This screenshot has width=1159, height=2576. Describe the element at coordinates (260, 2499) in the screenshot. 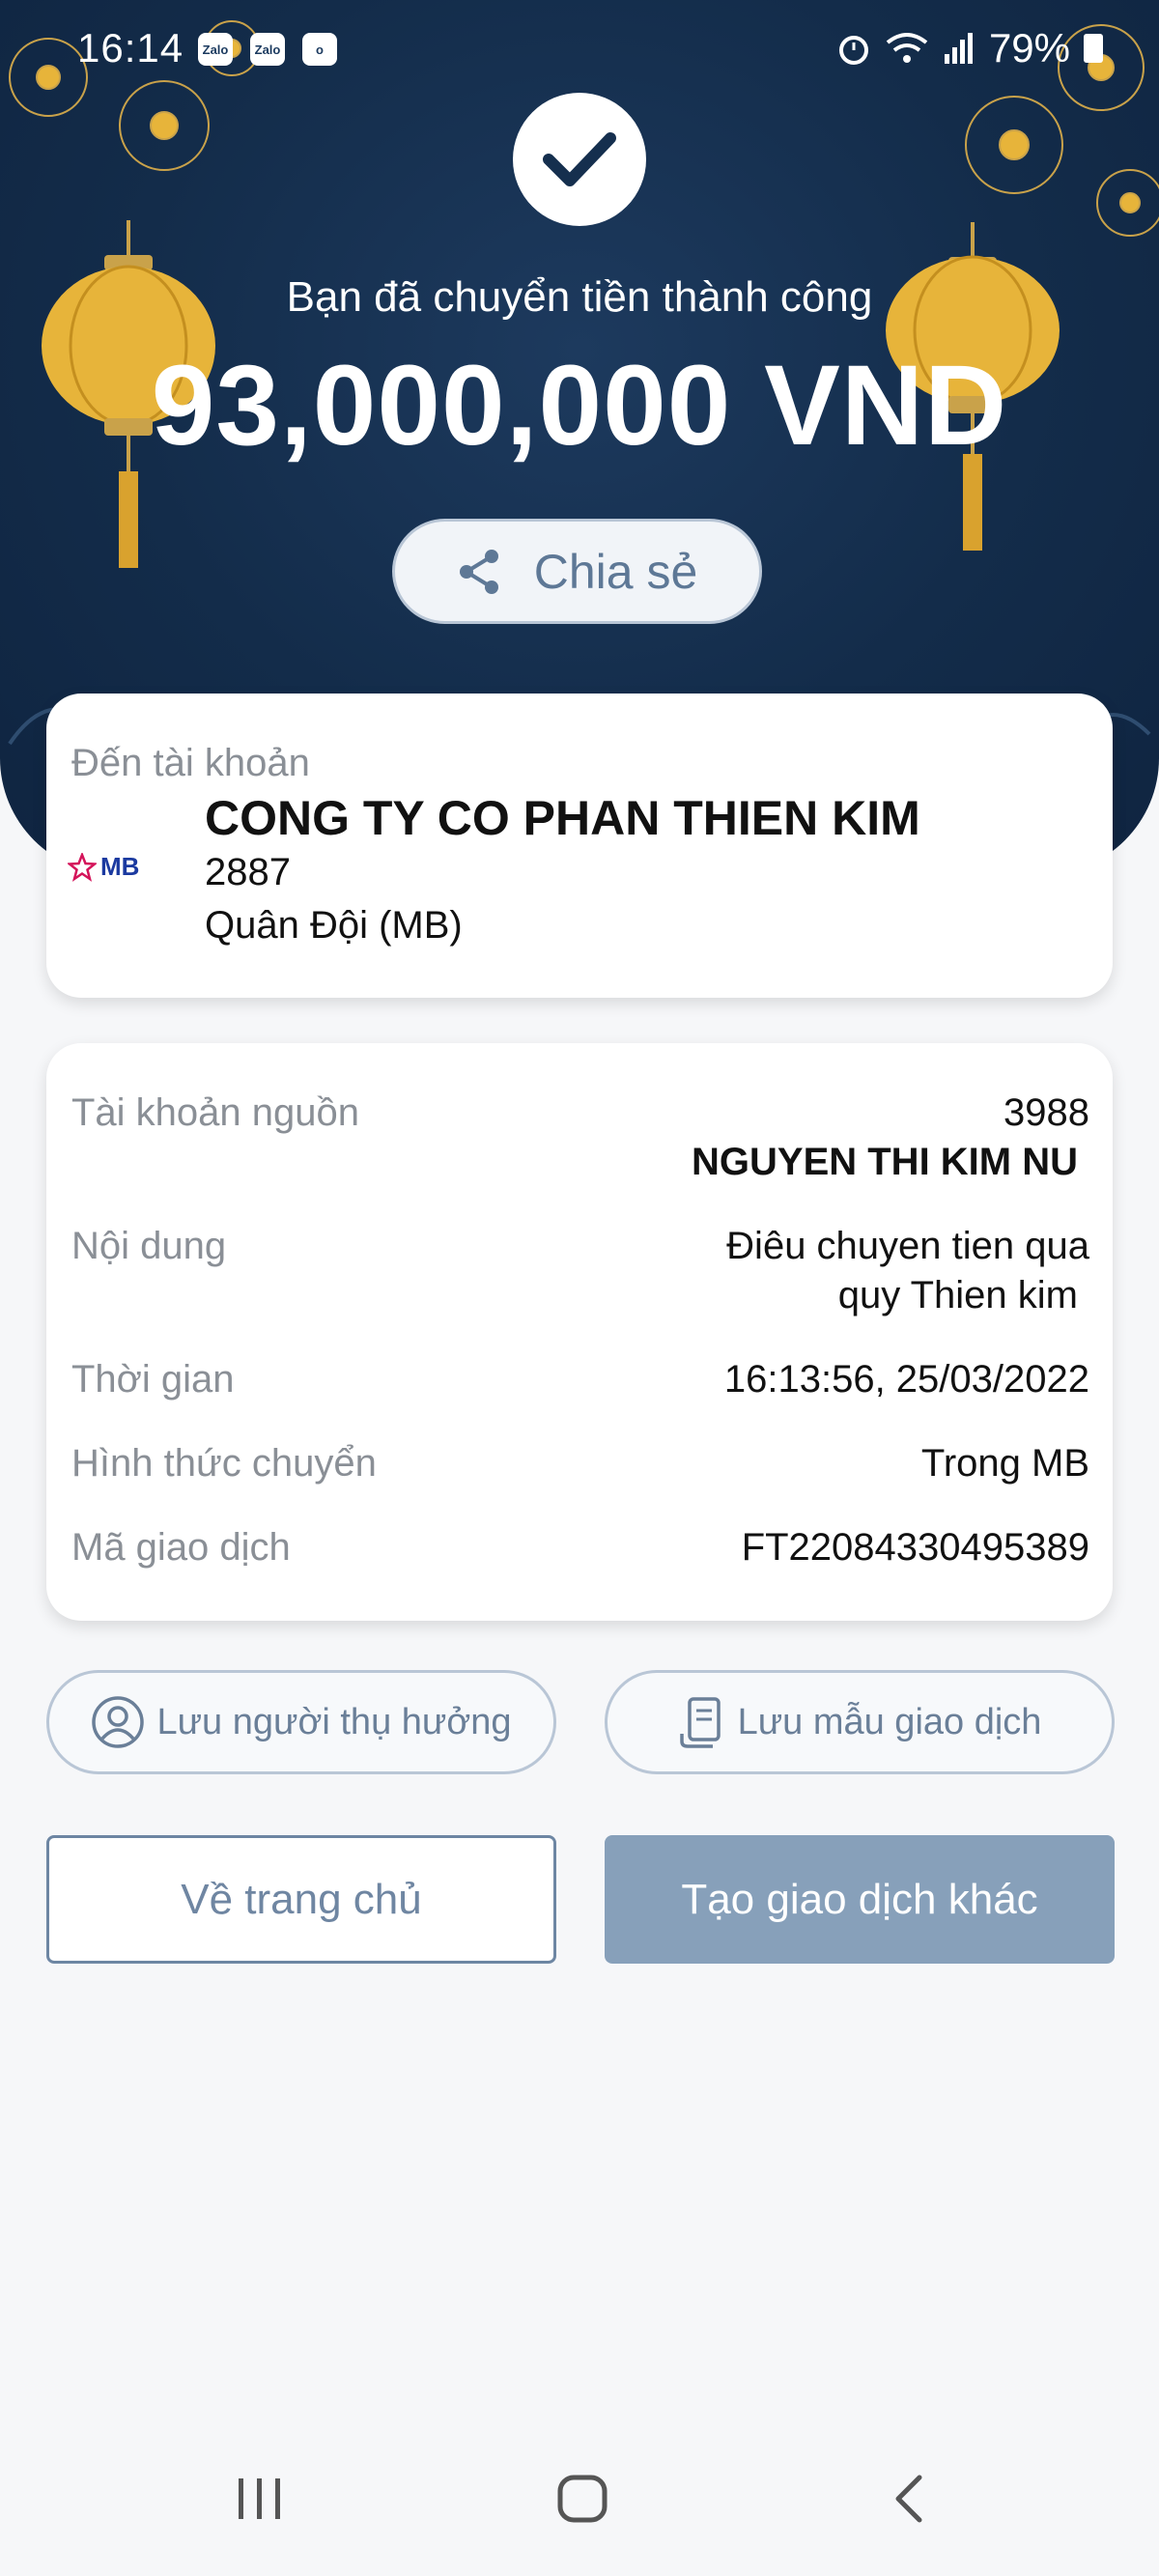

I see `recent-apps-icon` at that location.